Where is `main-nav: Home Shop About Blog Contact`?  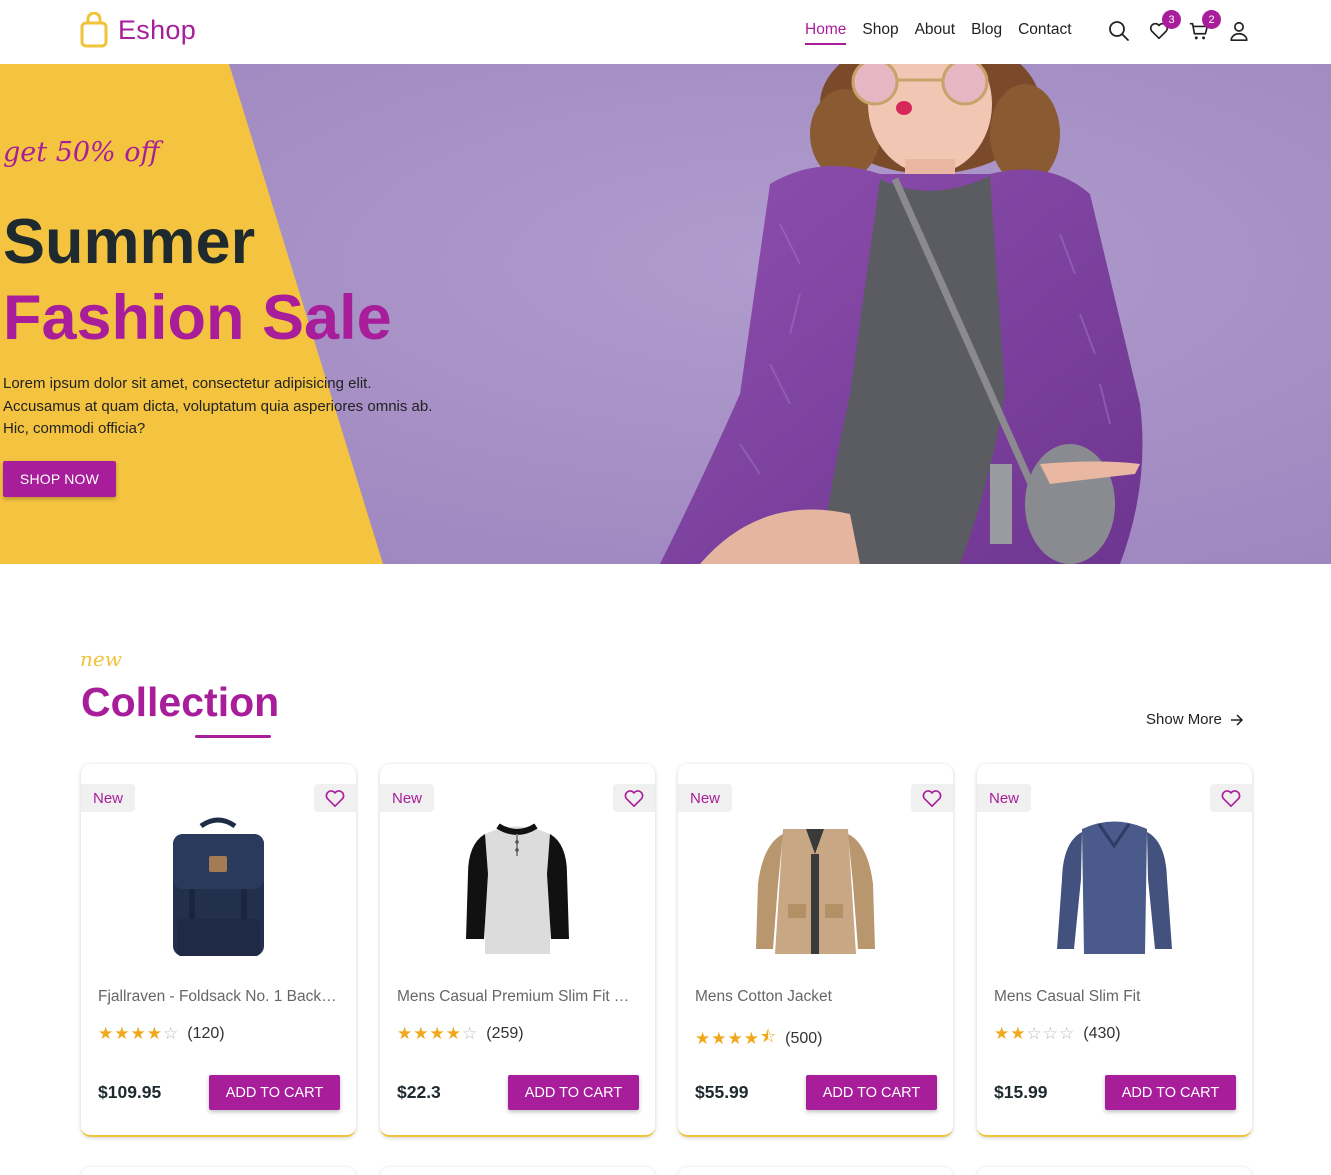 main-nav: Home Shop About Blog Contact is located at coordinates (946, 33).